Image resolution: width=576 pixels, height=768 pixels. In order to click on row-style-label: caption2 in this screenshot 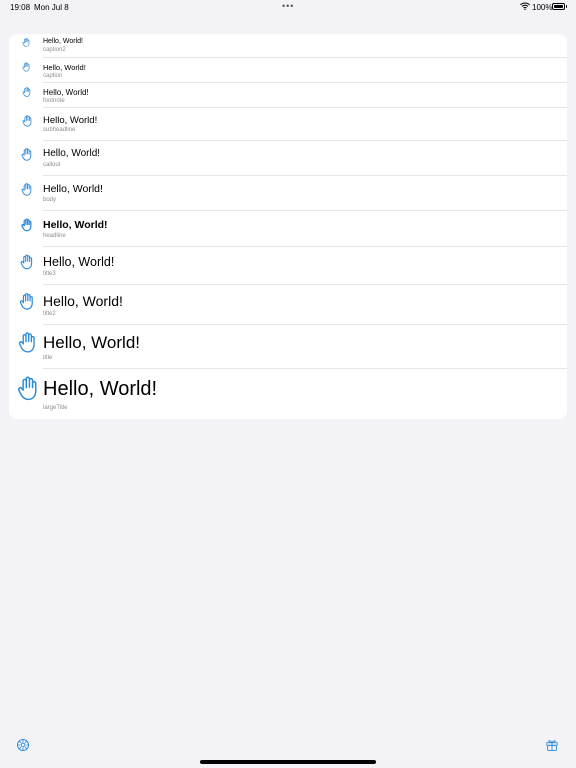, I will do `click(54, 50)`.